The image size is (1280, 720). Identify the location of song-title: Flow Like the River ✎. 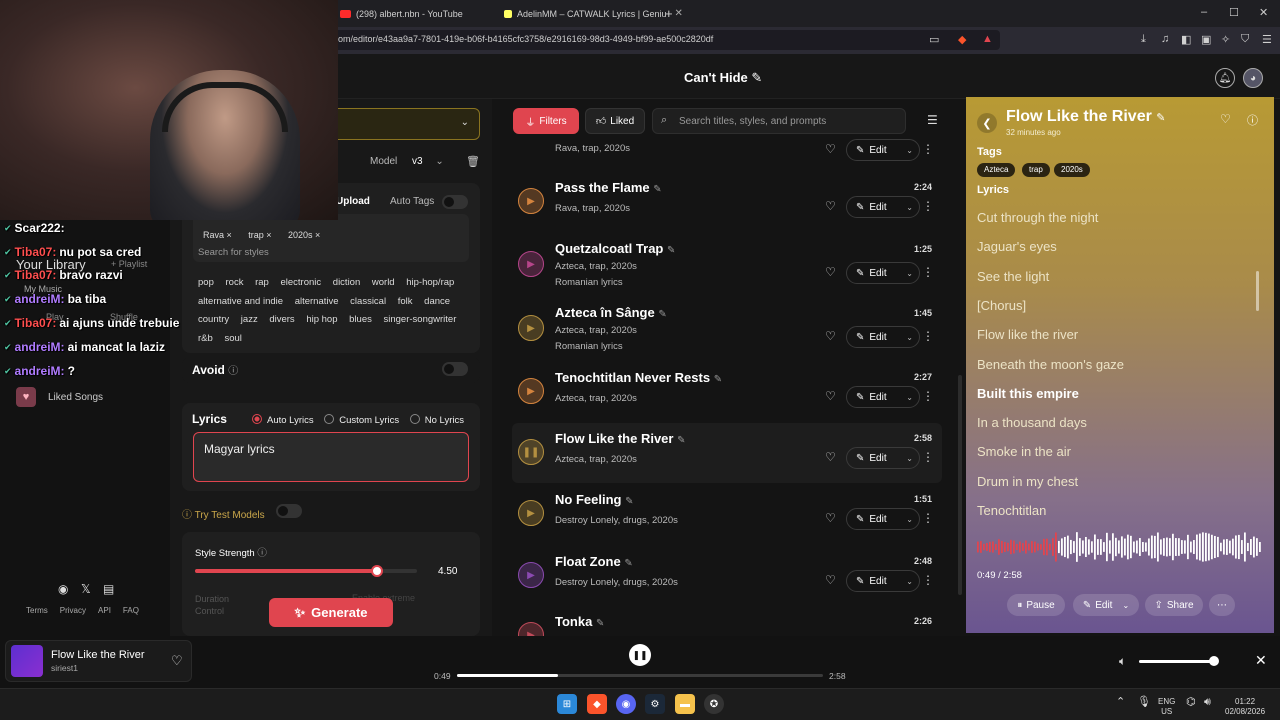
(620, 438).